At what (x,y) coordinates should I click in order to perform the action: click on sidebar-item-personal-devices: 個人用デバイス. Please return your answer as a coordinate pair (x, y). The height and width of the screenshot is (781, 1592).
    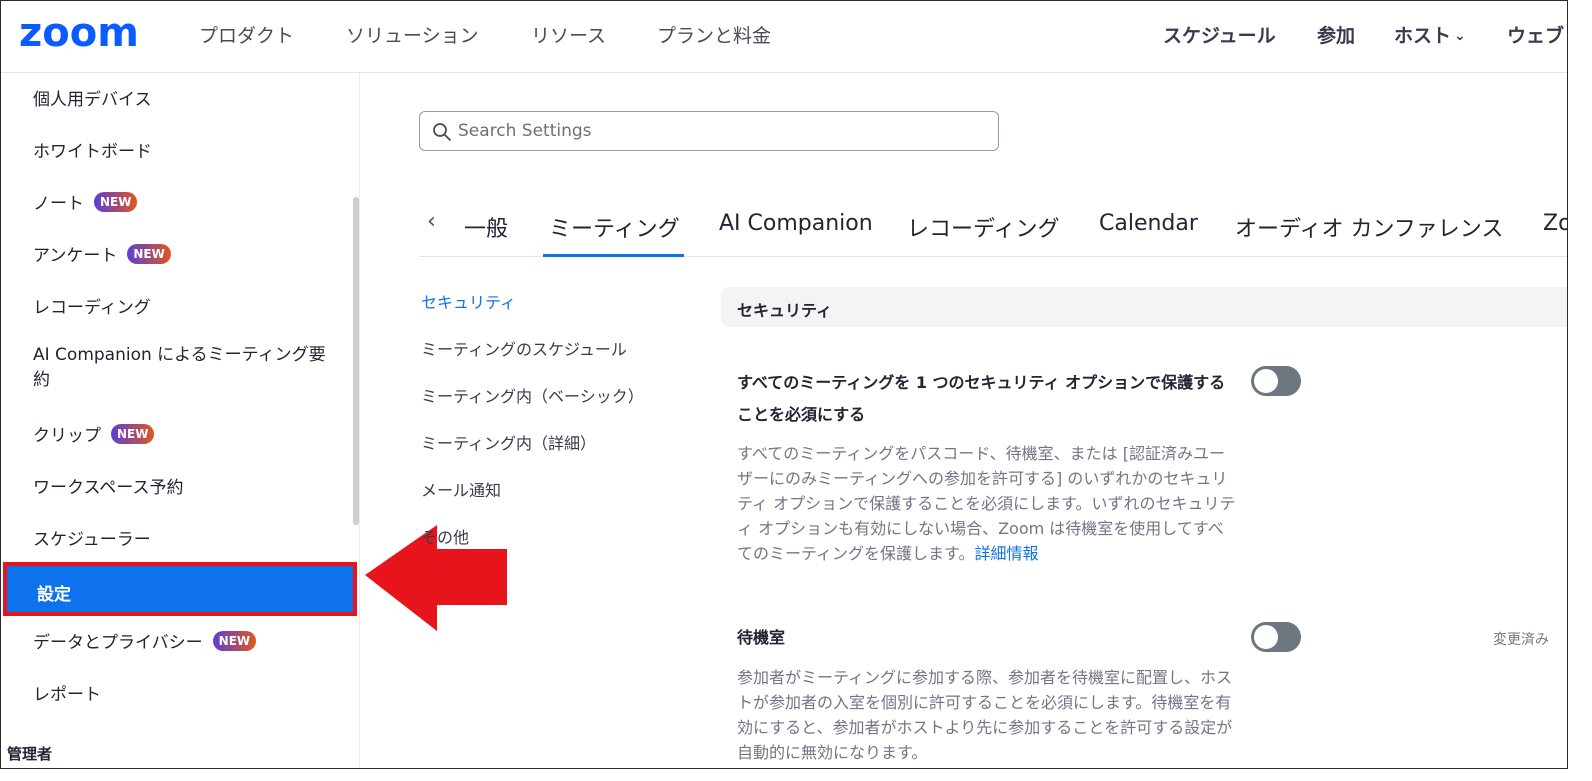
    Looking at the image, I should click on (92, 97).